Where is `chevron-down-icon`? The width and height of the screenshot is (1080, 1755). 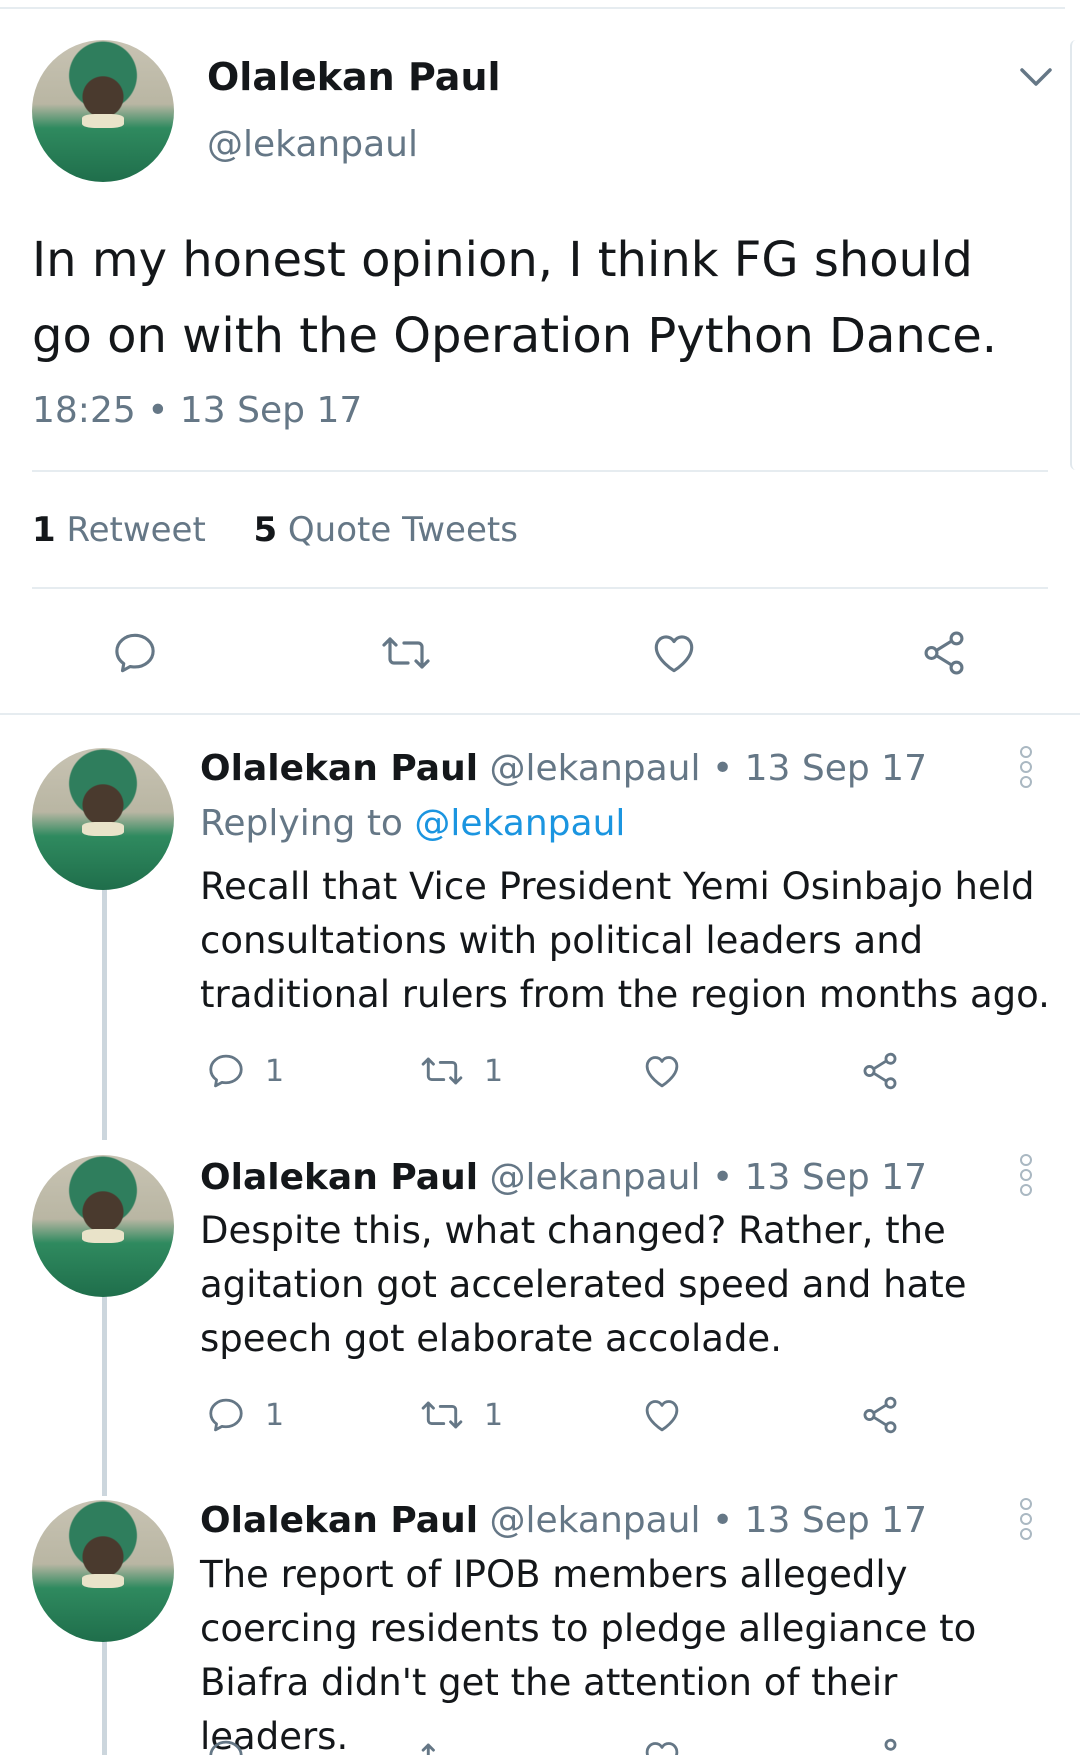
chevron-down-icon is located at coordinates (1036, 77).